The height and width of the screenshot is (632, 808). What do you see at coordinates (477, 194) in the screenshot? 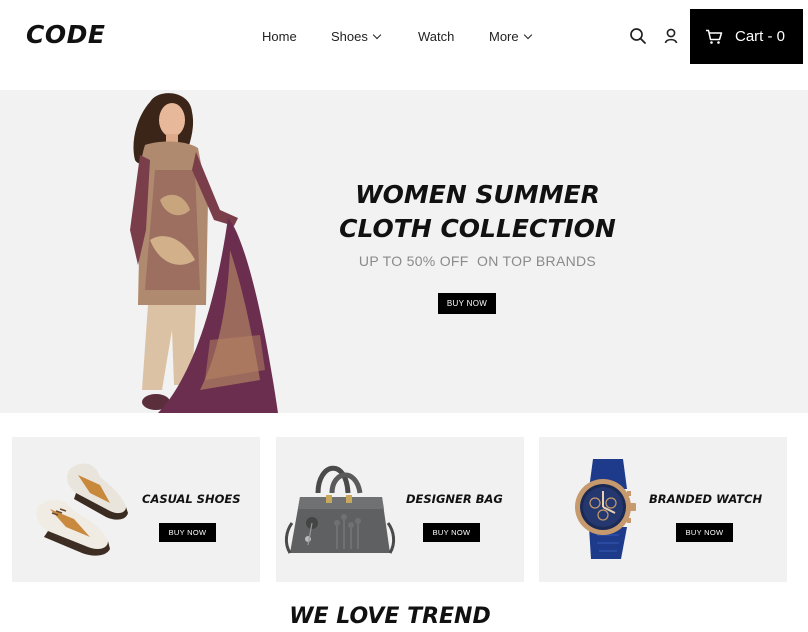
I see `hero-title-line1: WOMEN SUMMER` at bounding box center [477, 194].